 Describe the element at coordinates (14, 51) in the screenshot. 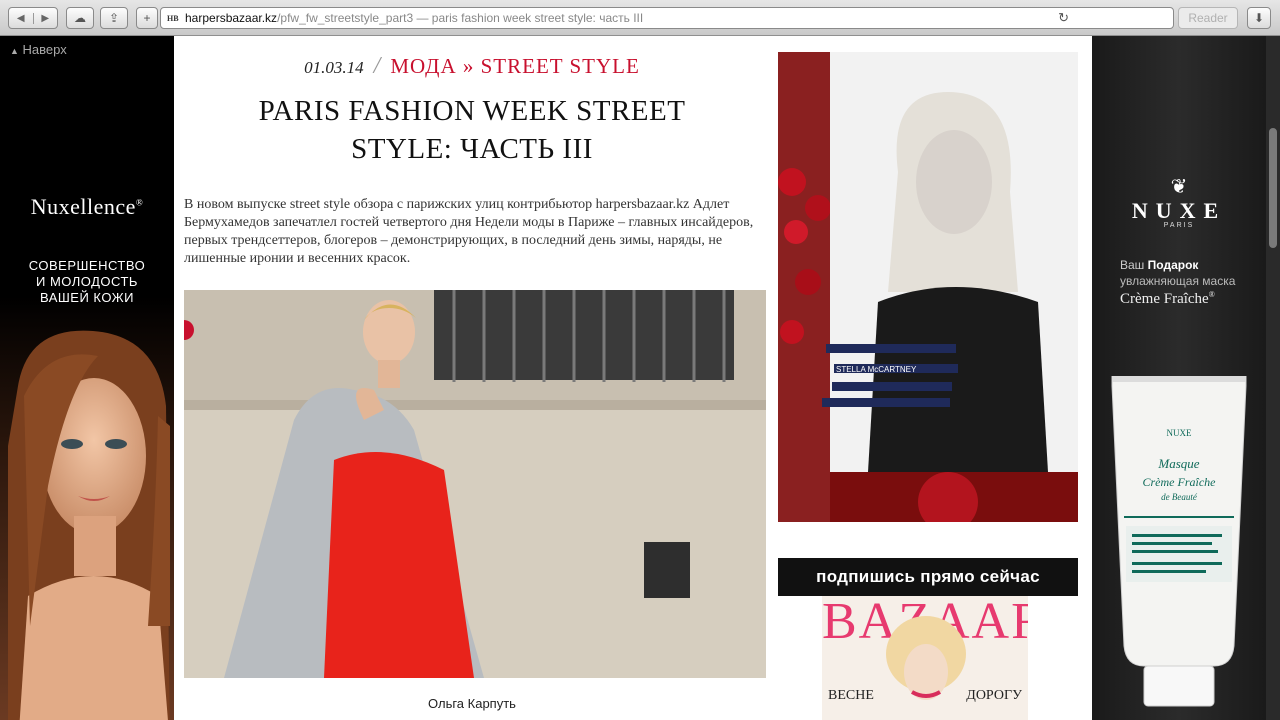

I see `arrow-up-icon: ▲` at that location.